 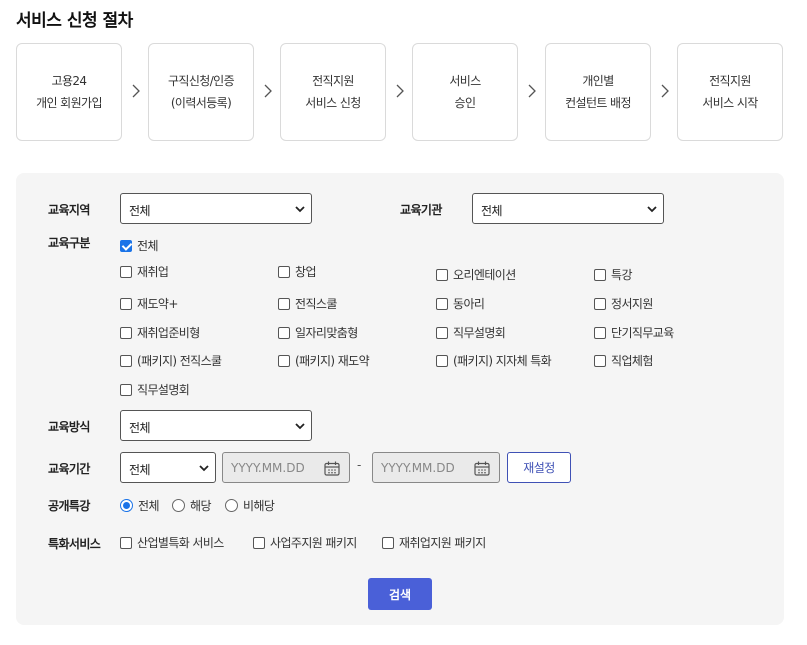 I want to click on public-lecture-radio-all: 전체, so click(x=139, y=505).